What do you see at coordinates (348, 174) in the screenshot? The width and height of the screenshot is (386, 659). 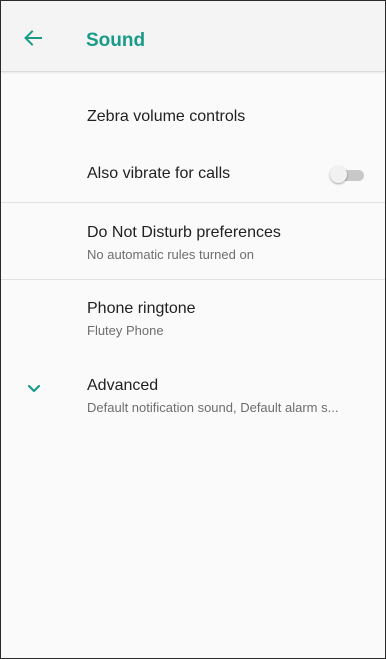 I see `vibrate-for-calls-toggle` at bounding box center [348, 174].